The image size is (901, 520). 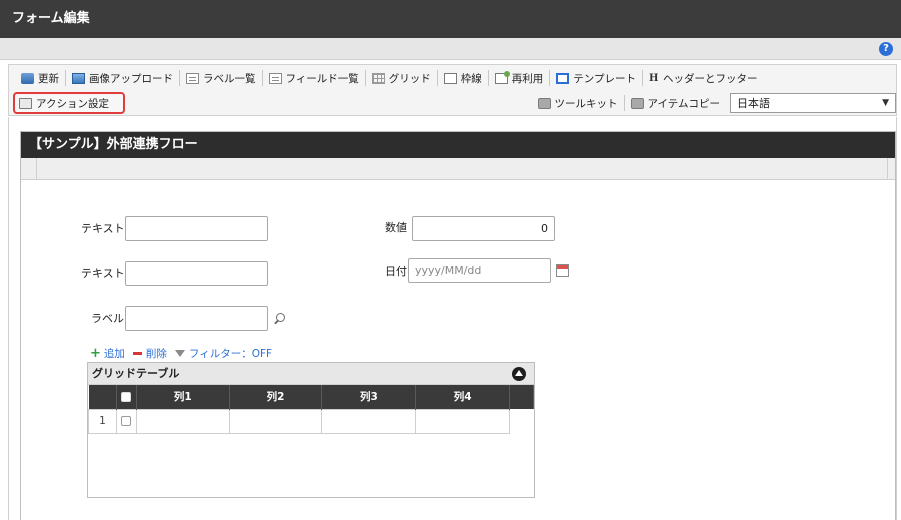 I want to click on column-header: 列4, so click(x=463, y=397).